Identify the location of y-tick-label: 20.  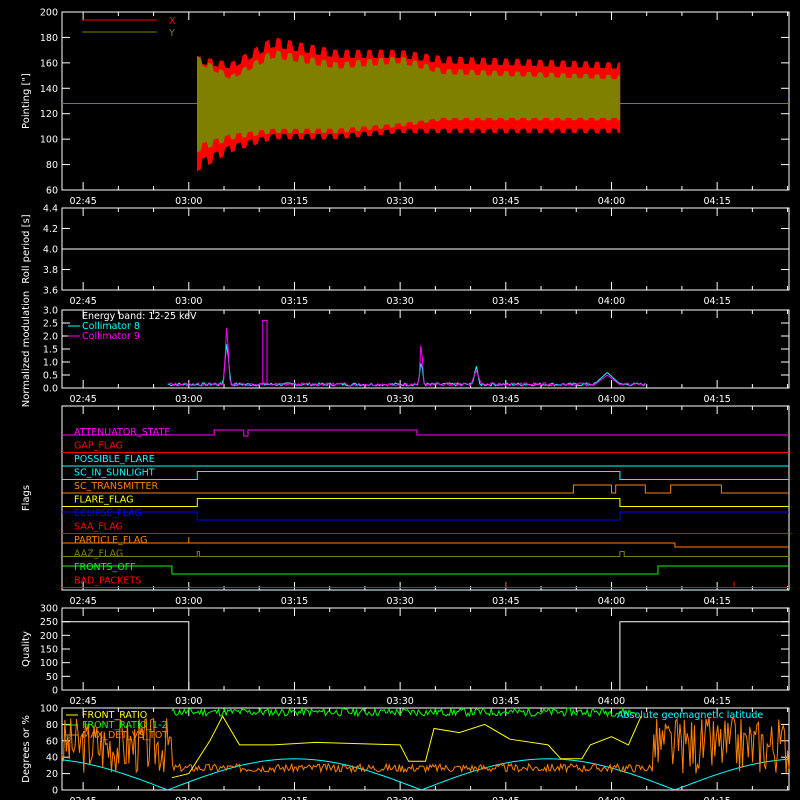
(52, 774).